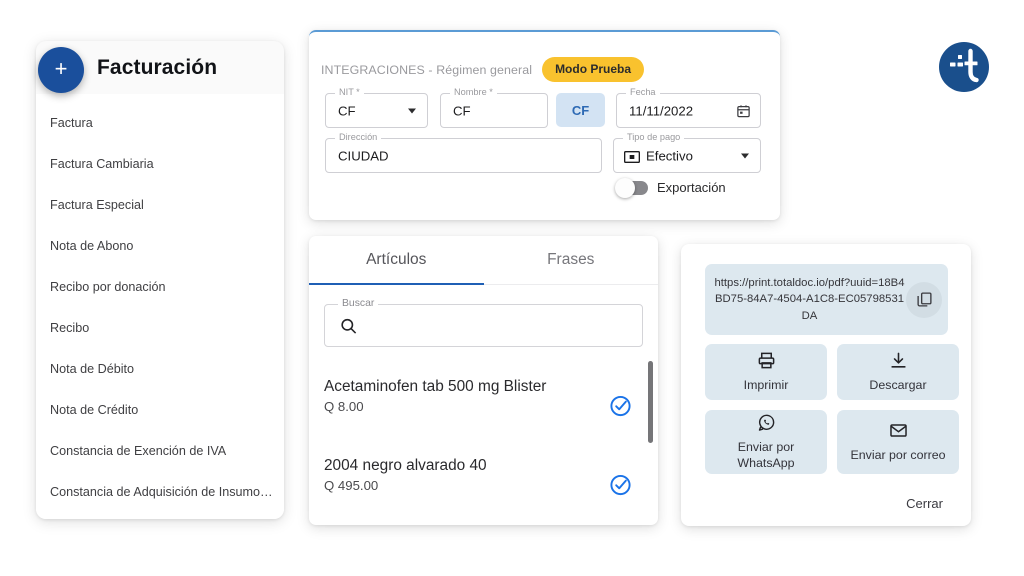 The width and height of the screenshot is (1024, 576). Describe the element at coordinates (483, 484) in the screenshot. I see `list-item: 2004 negro alvarado 40 Q 495.00` at that location.